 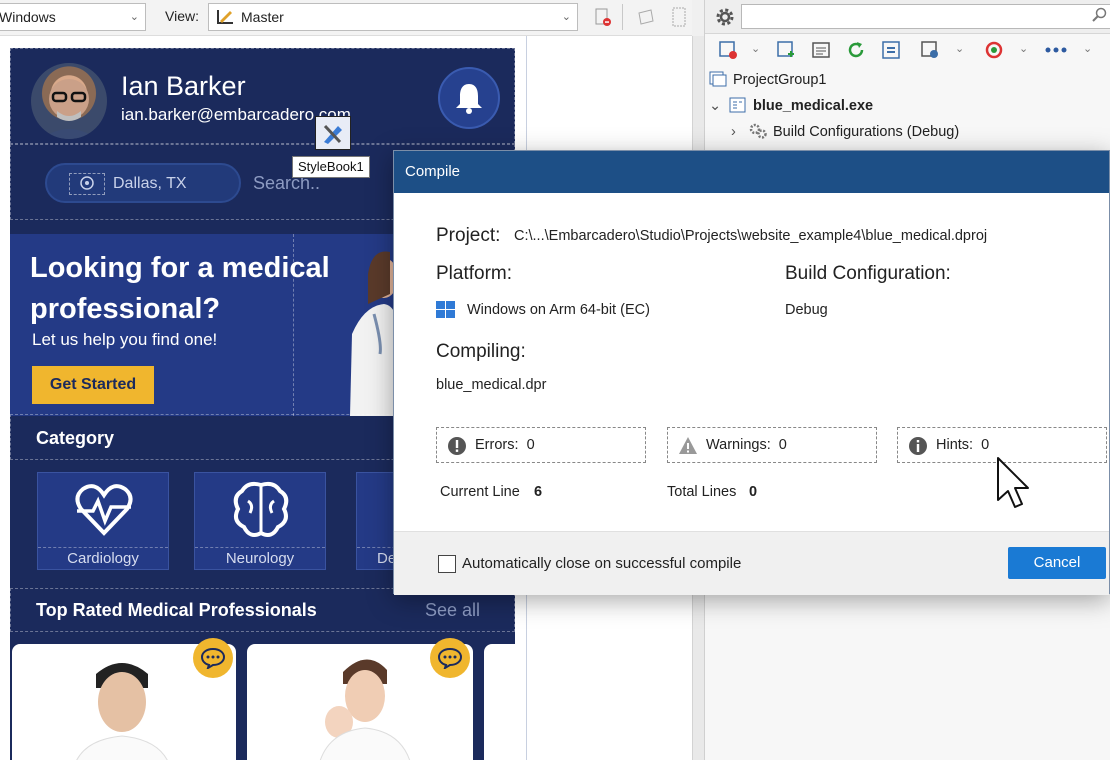 I want to click on brain-icon, so click(x=261, y=509).